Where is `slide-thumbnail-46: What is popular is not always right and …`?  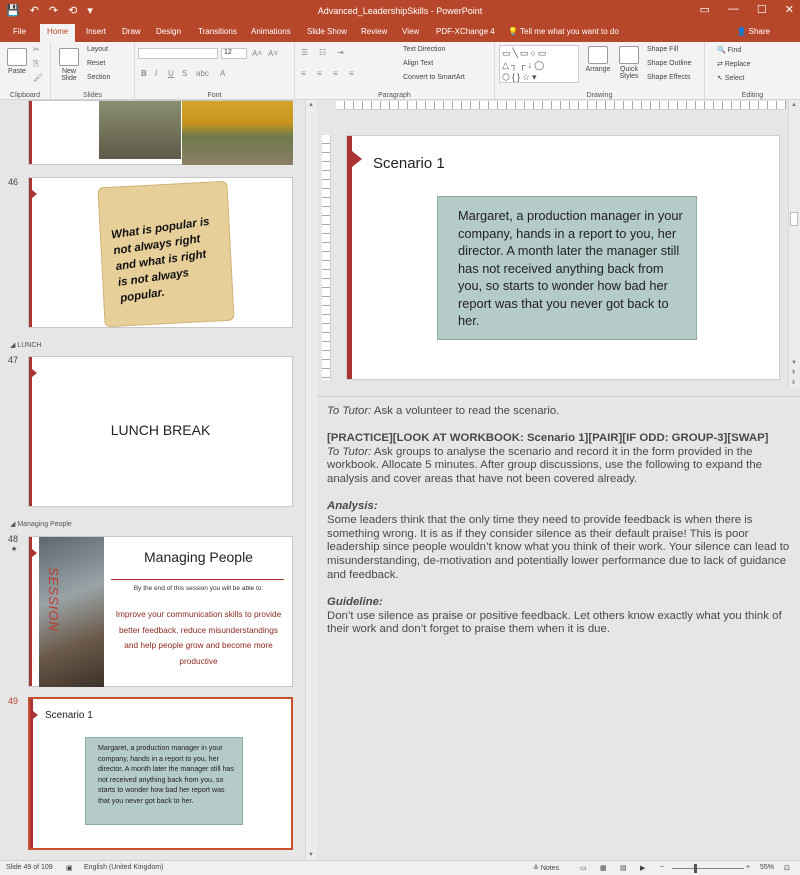 slide-thumbnail-46: What is popular is not always right and … is located at coordinates (160, 252).